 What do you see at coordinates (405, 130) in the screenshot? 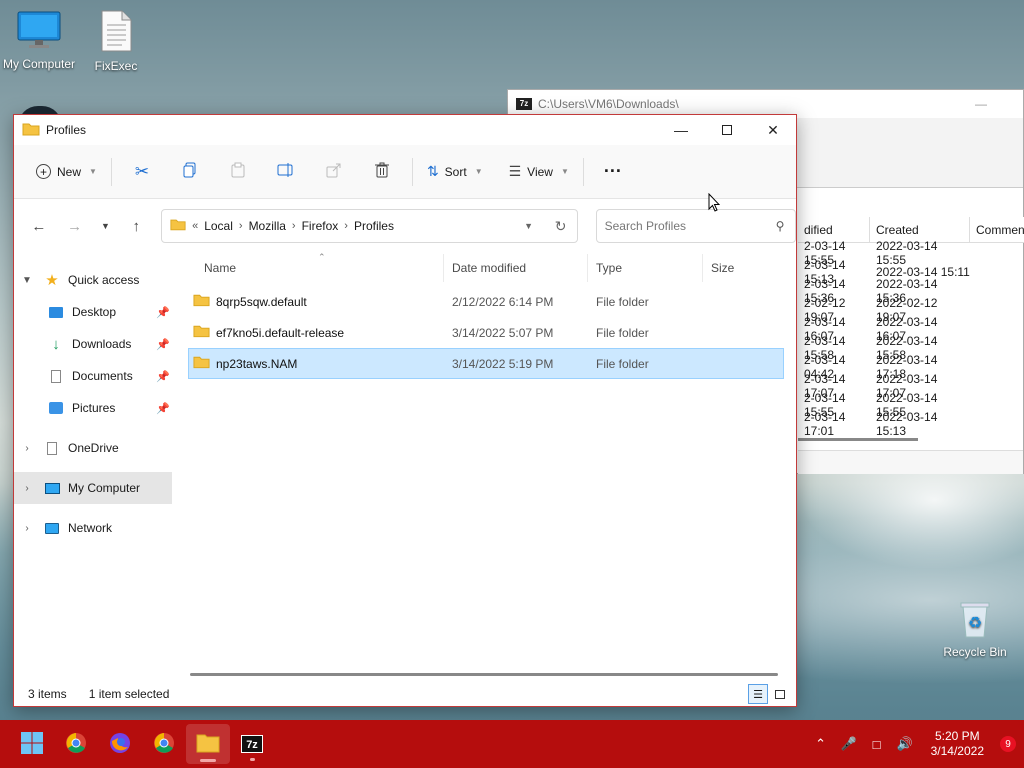
I see `title-bar: Profiles — ✕` at bounding box center [405, 130].